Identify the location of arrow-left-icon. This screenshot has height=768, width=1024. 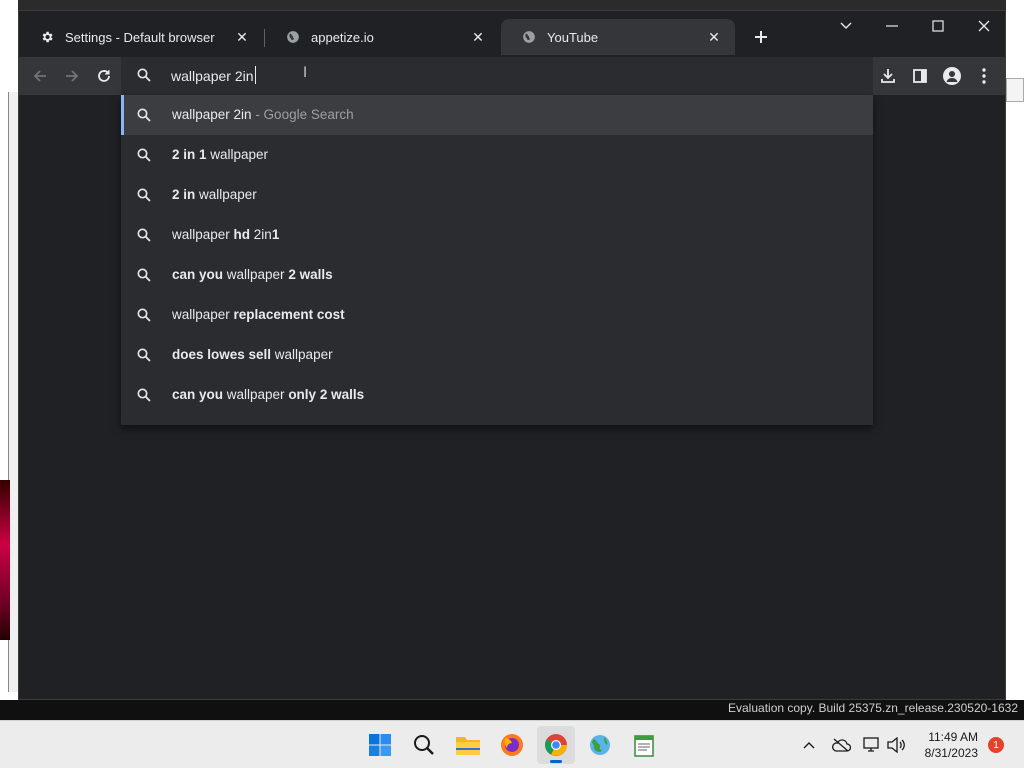
(39, 76).